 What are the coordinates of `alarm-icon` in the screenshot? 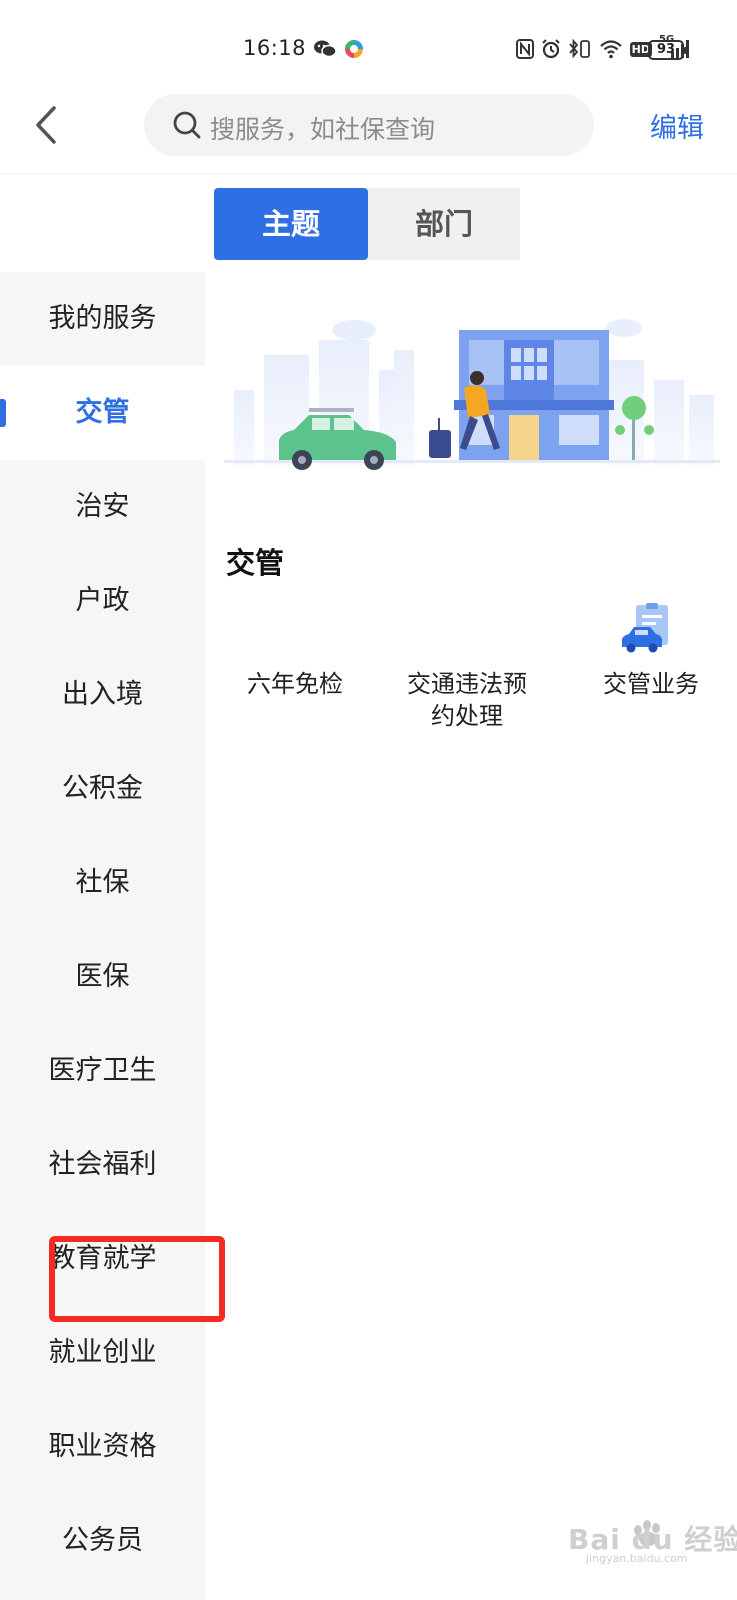 It's located at (550, 49).